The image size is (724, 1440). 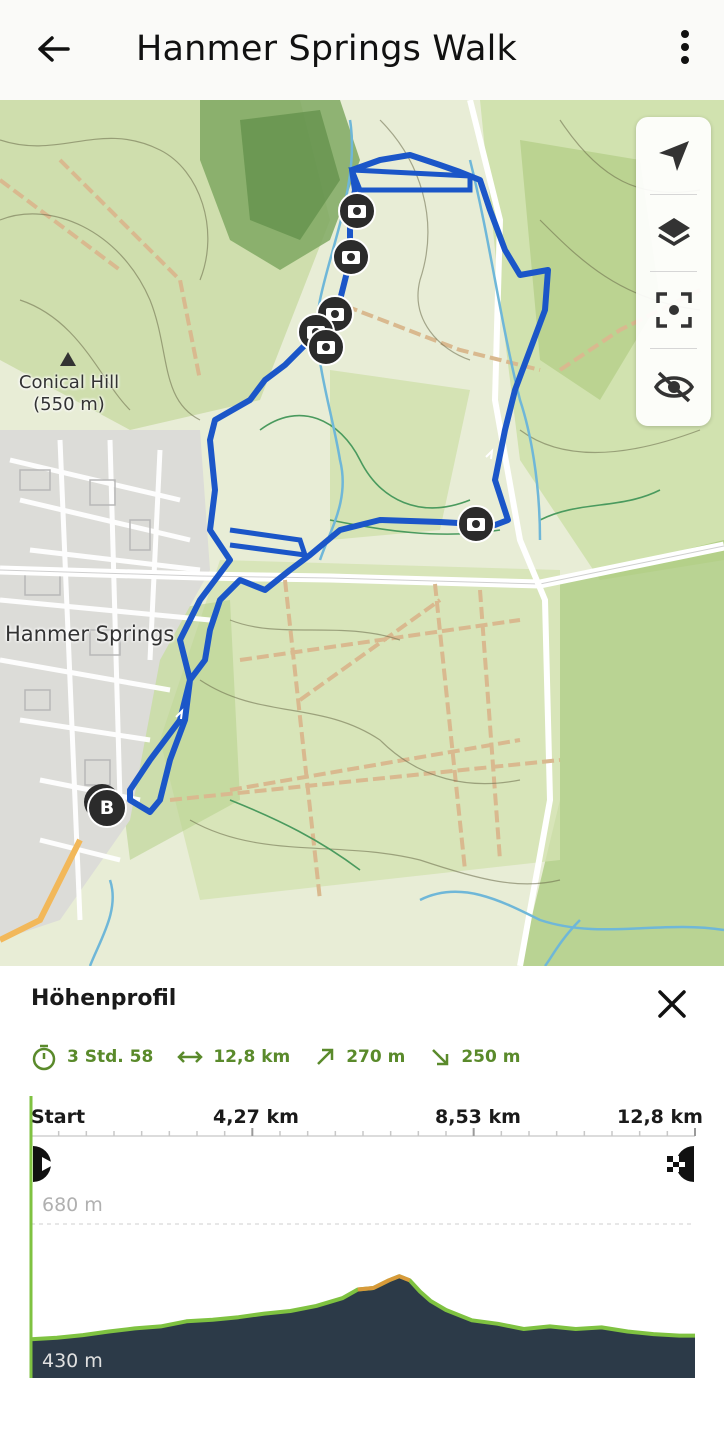 I want to click on back-button, so click(x=54, y=50).